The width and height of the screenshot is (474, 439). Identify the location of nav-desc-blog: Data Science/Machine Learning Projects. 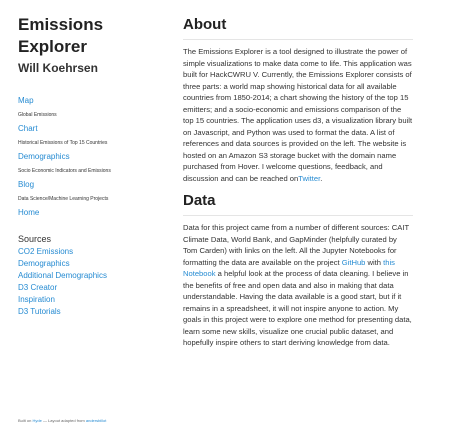
(63, 199).